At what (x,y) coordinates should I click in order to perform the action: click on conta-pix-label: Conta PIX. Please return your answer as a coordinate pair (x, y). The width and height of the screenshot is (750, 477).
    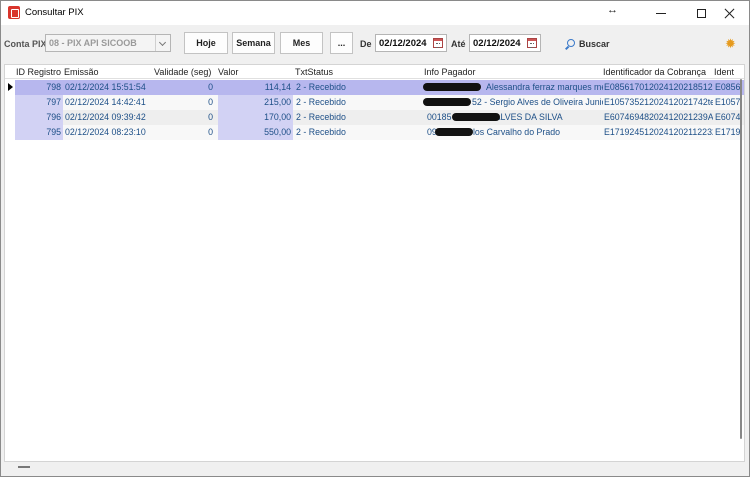
    Looking at the image, I should click on (25, 44).